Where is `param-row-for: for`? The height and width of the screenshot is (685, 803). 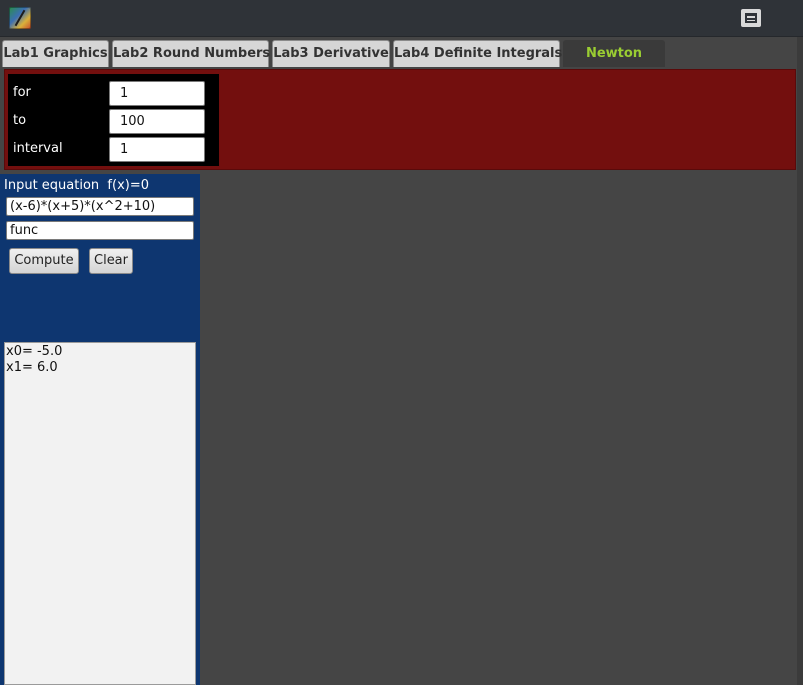 param-row-for: for is located at coordinates (113, 93).